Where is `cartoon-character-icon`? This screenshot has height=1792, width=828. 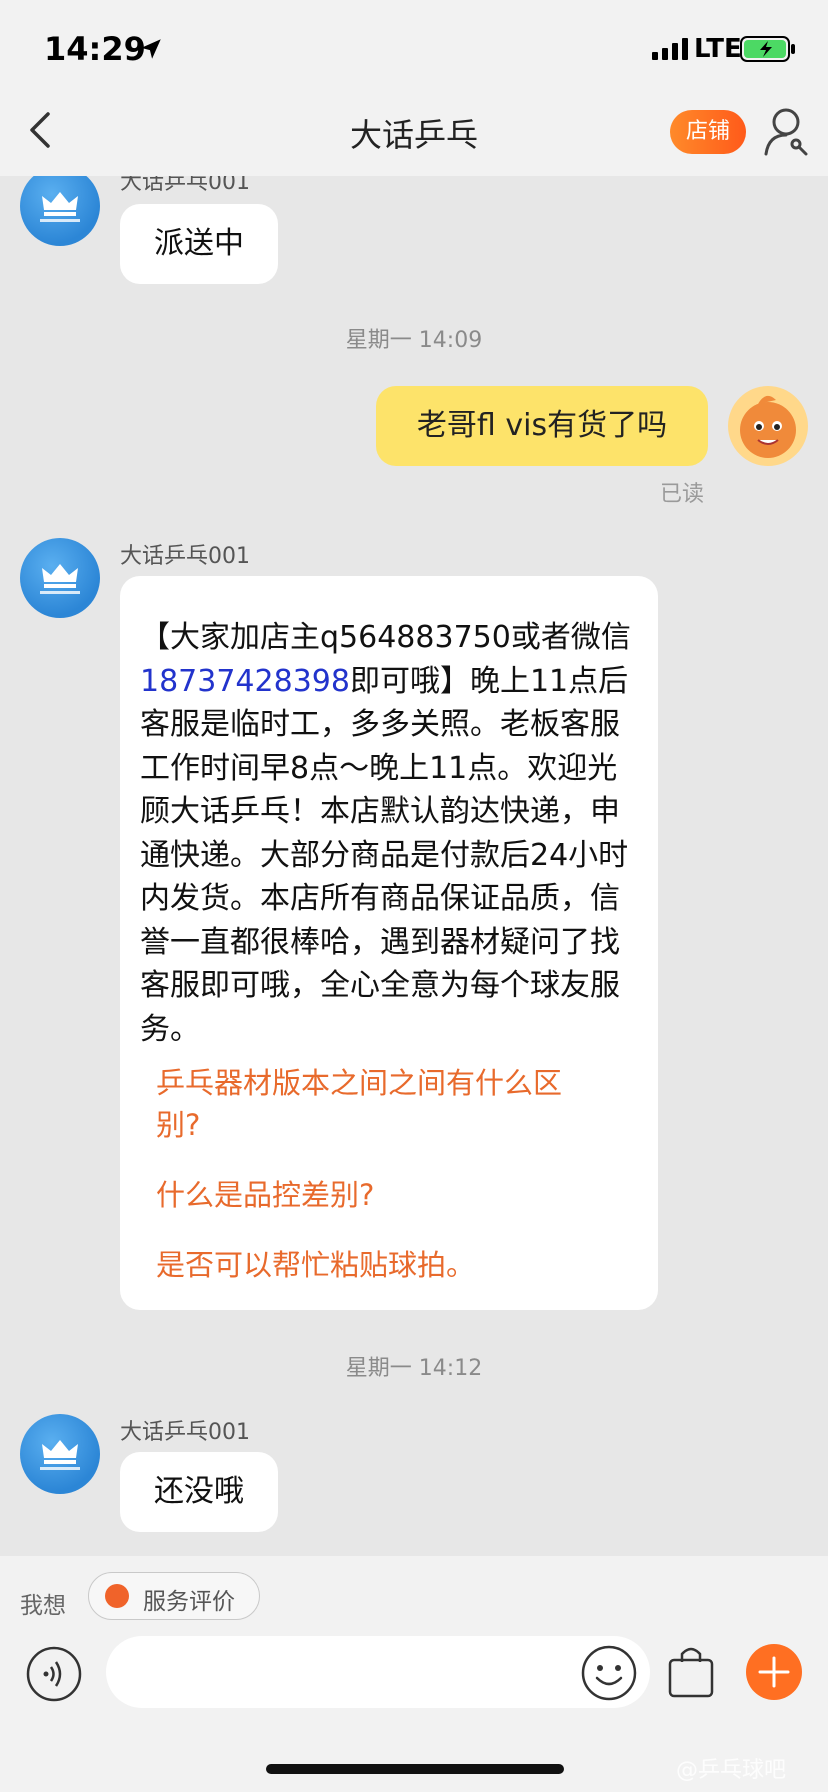
cartoon-character-icon is located at coordinates (768, 426).